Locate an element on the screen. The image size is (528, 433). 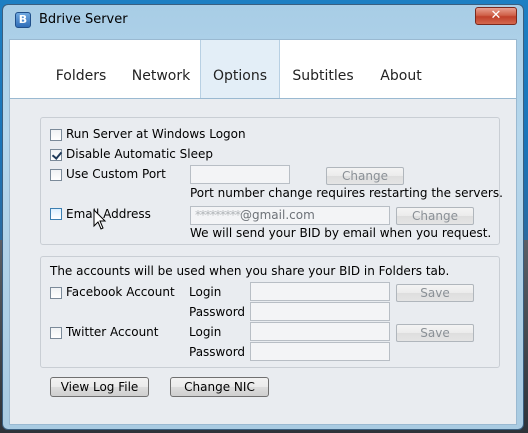
app-icon: B is located at coordinates (23, 20).